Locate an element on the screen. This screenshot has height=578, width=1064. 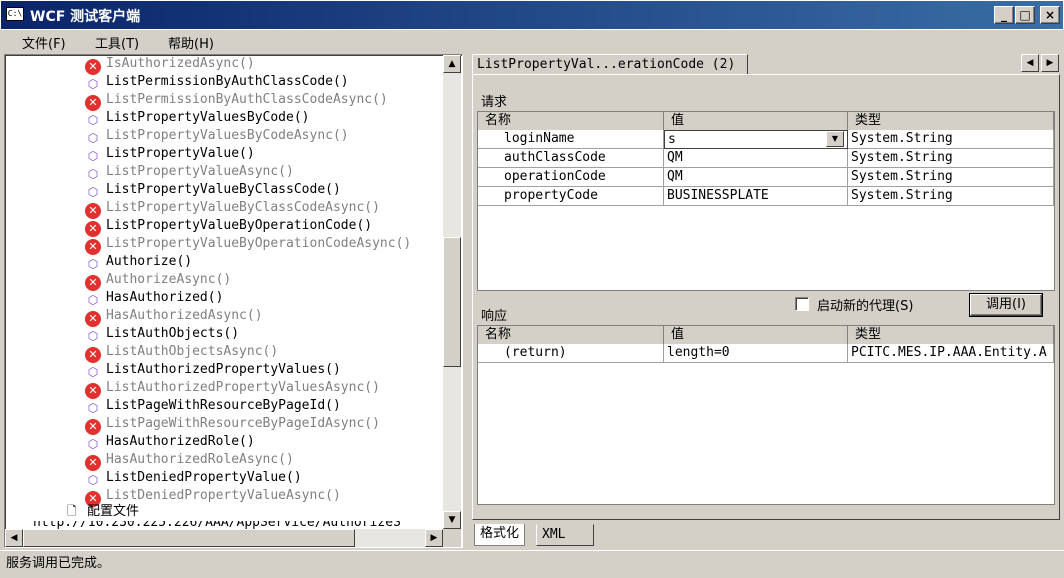
param-name-cell: loginName is located at coordinates (571, 139).